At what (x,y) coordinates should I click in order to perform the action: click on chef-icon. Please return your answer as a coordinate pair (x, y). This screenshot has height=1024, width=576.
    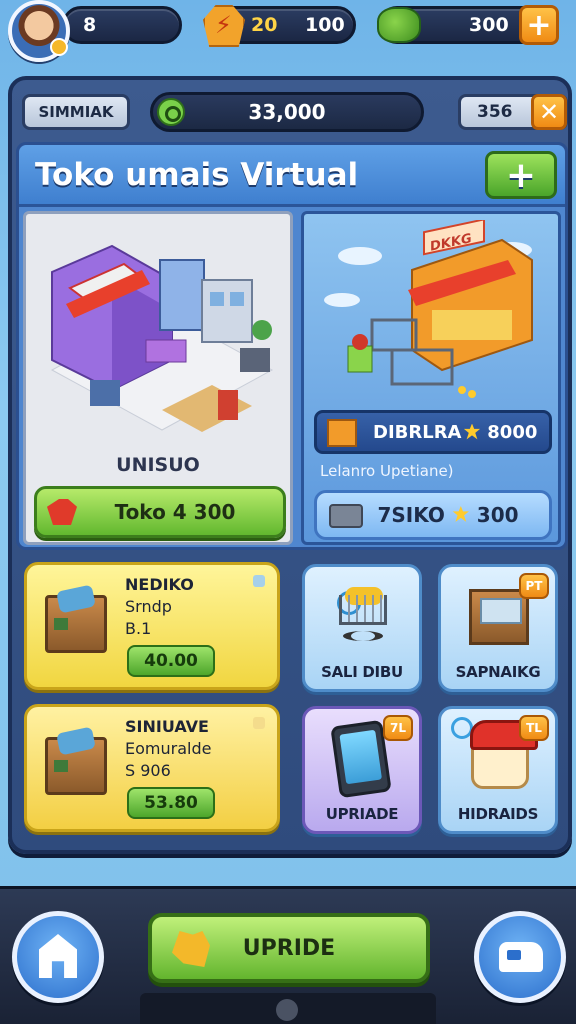
    Looking at the image, I should click on (504, 754).